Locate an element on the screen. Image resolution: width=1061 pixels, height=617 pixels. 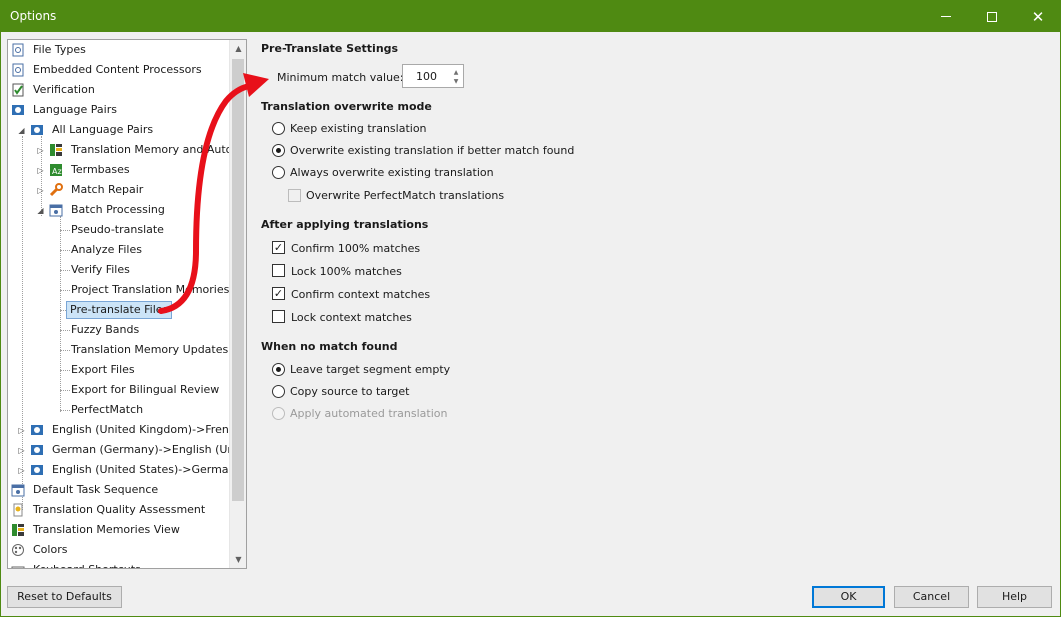
confirm-100-checkbox: ✓ is located at coordinates (278, 247).